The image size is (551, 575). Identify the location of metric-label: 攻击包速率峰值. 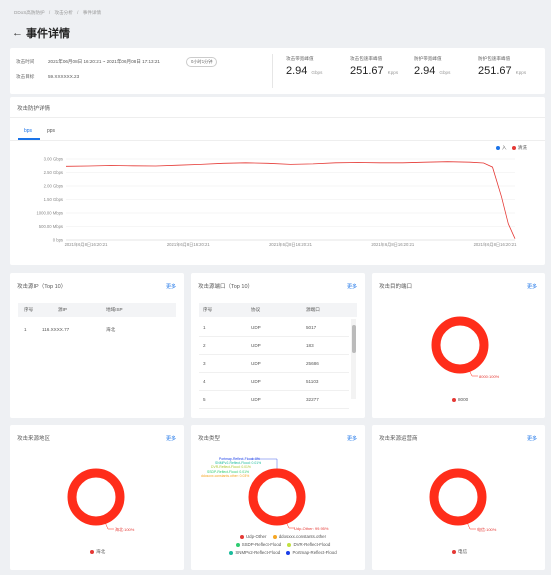
(366, 58).